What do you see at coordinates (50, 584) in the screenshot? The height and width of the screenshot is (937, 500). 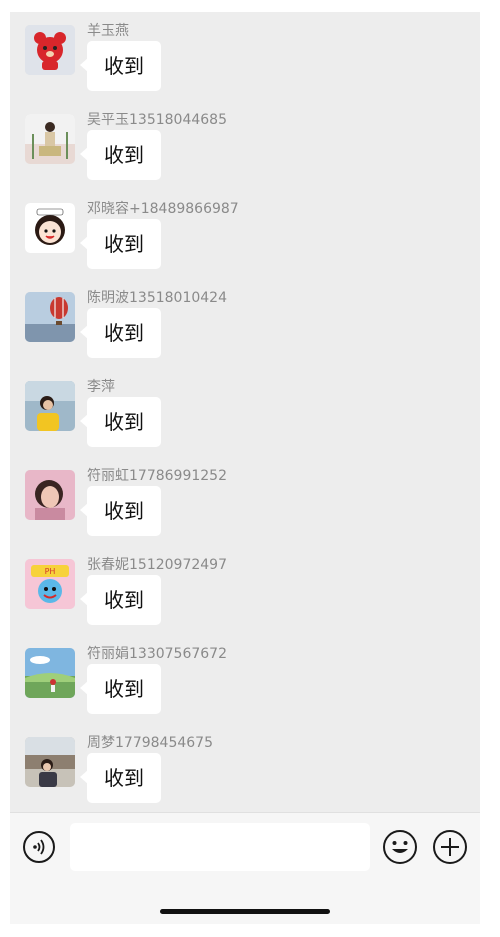 I see `cartoon-sticker-avatar: PH` at bounding box center [50, 584].